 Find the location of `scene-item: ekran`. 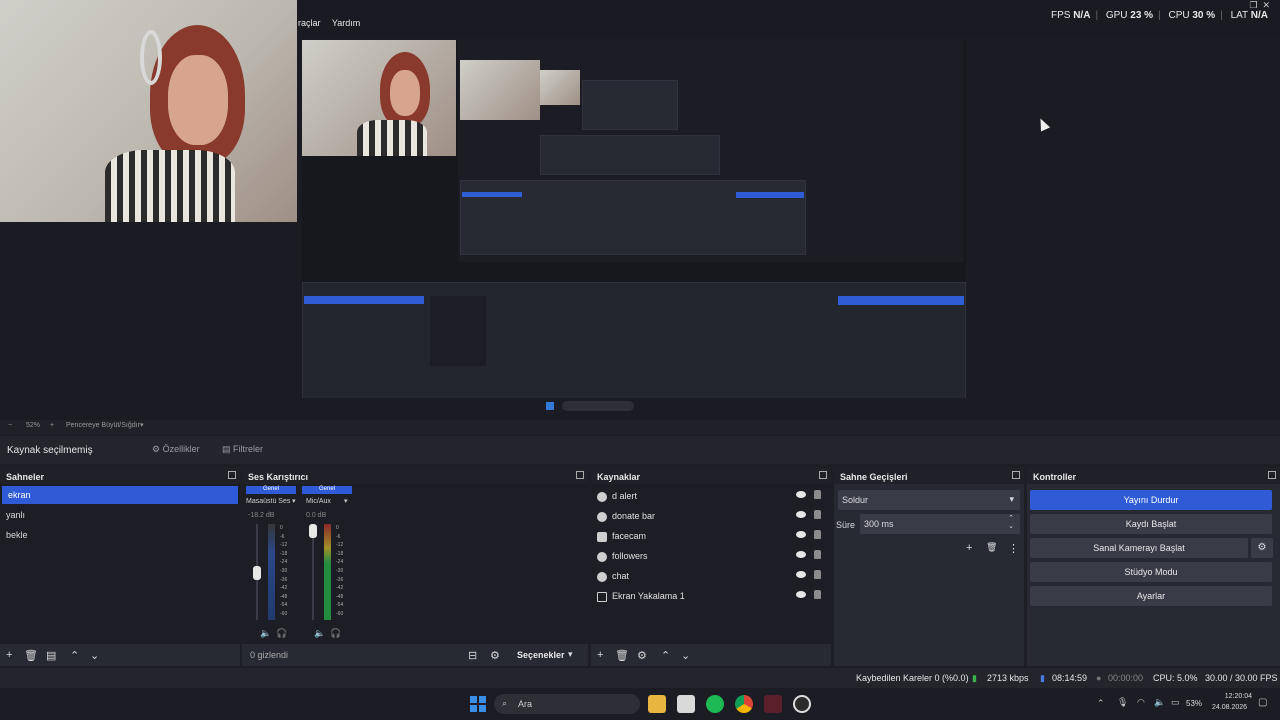

scene-item: ekran is located at coordinates (120, 495).